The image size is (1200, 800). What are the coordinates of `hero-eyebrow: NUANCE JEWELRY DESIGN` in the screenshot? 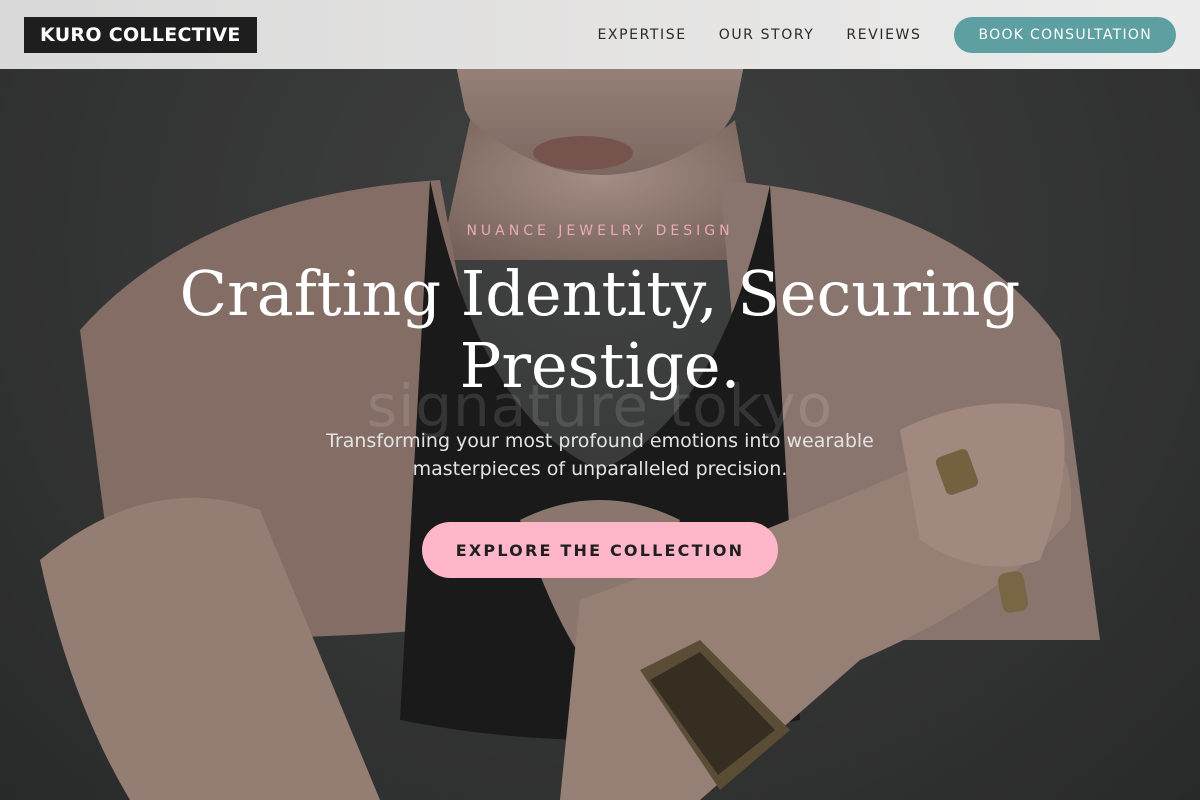 It's located at (600, 231).